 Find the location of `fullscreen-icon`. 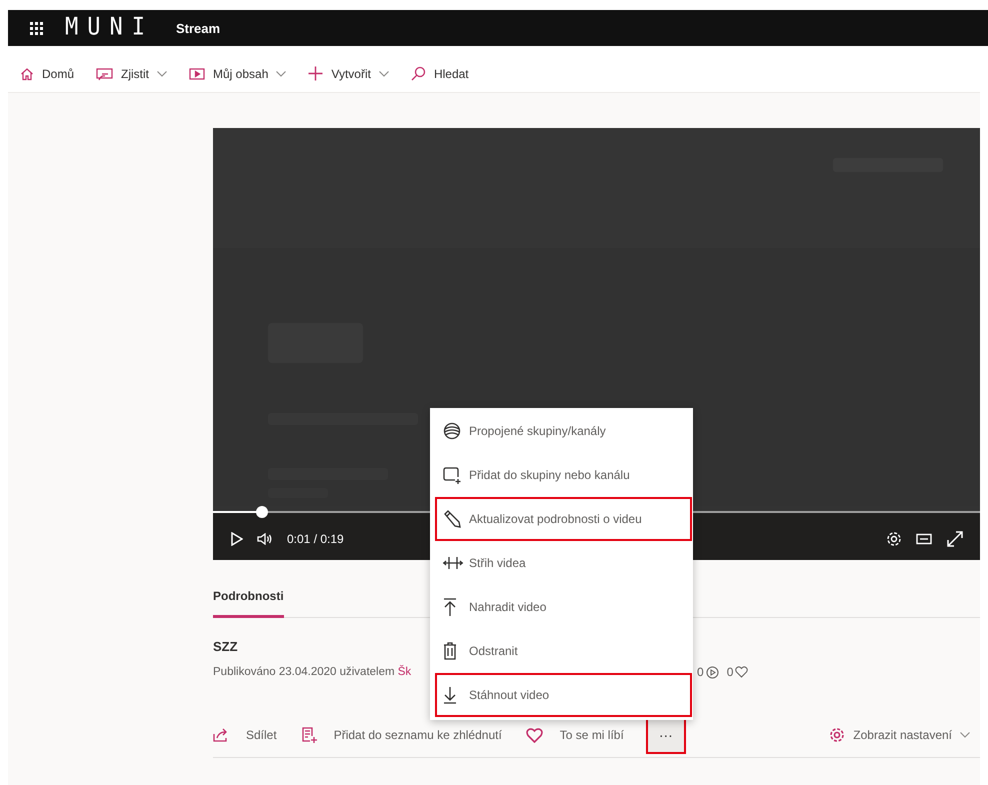

fullscreen-icon is located at coordinates (955, 539).